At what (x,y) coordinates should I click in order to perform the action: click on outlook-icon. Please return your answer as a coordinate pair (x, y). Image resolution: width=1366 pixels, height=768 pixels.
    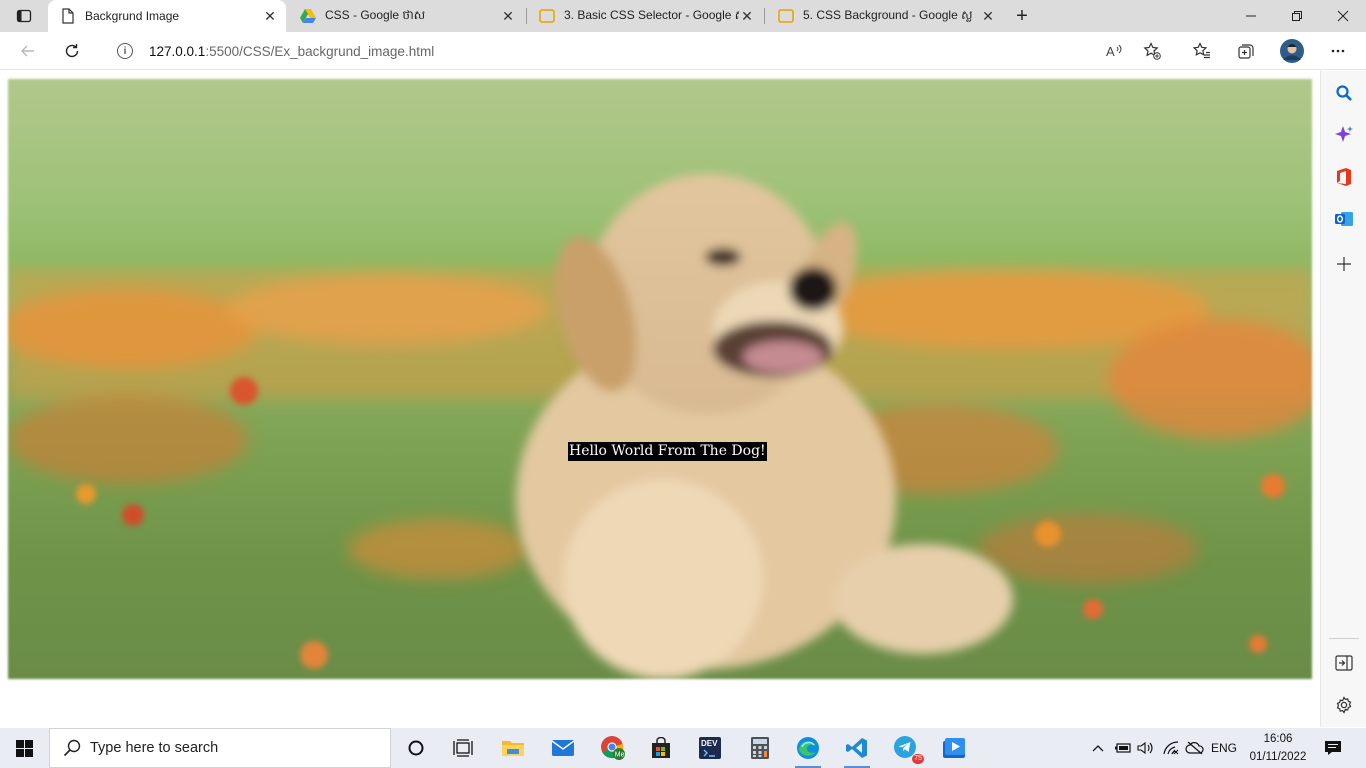
    Looking at the image, I should click on (1344, 219).